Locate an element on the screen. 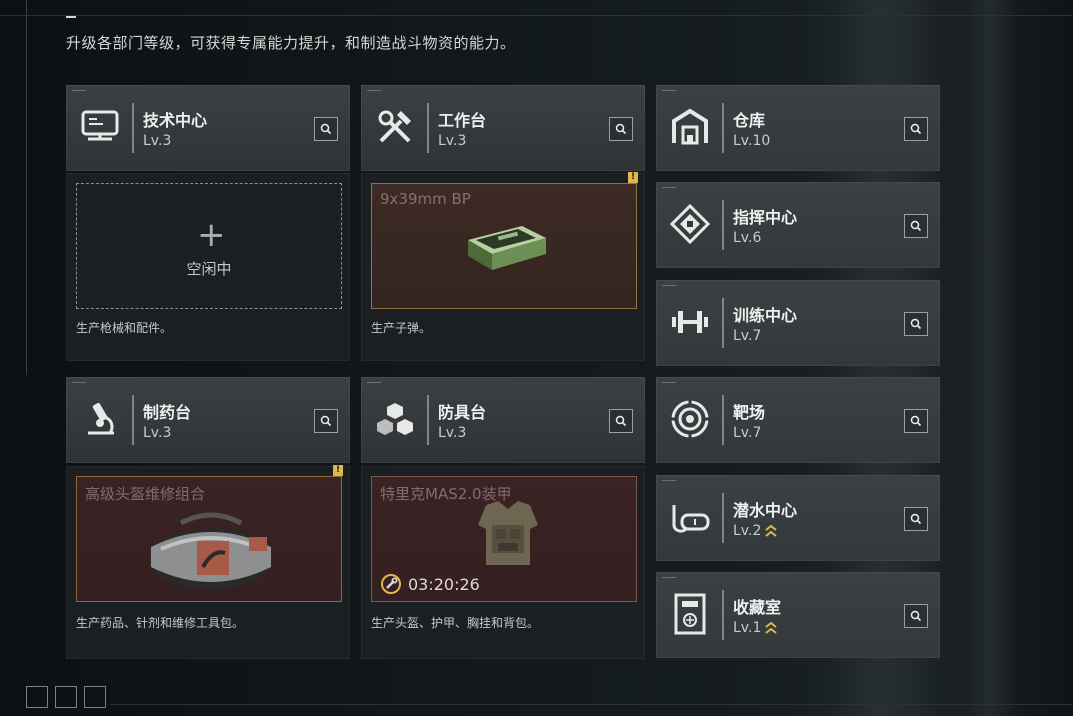 This screenshot has width=1073, height=716. production-slot: ! 高级头盔维修组合 is located at coordinates (209, 533).